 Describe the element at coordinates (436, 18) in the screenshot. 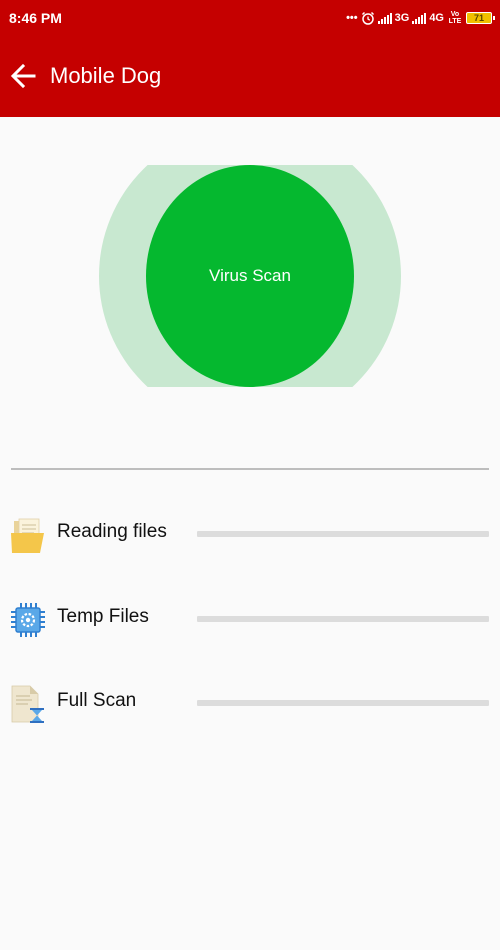

I see `network-type-4g: 4G` at that location.